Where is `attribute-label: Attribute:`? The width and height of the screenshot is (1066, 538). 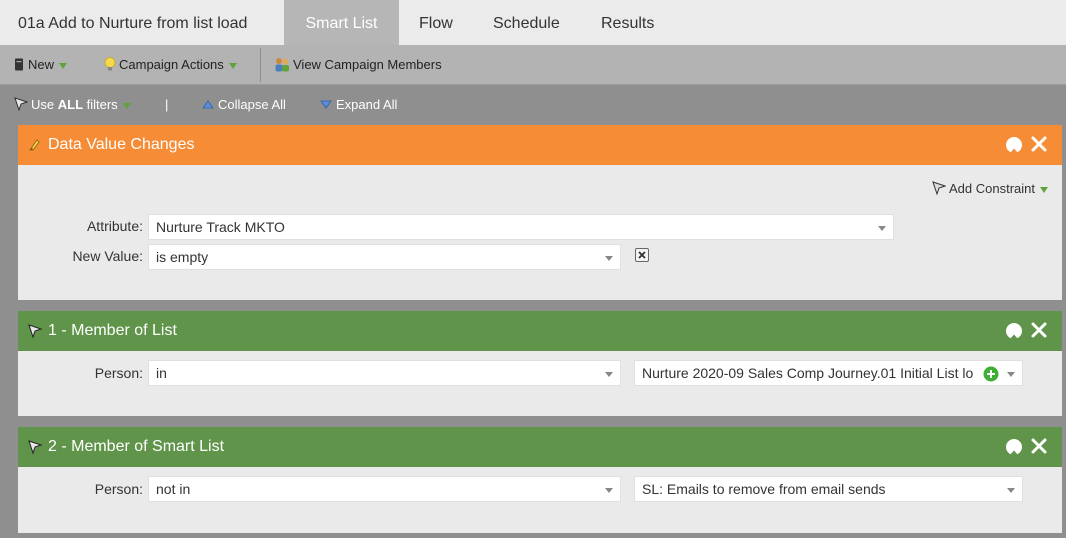
attribute-label: Attribute: is located at coordinates (114, 226).